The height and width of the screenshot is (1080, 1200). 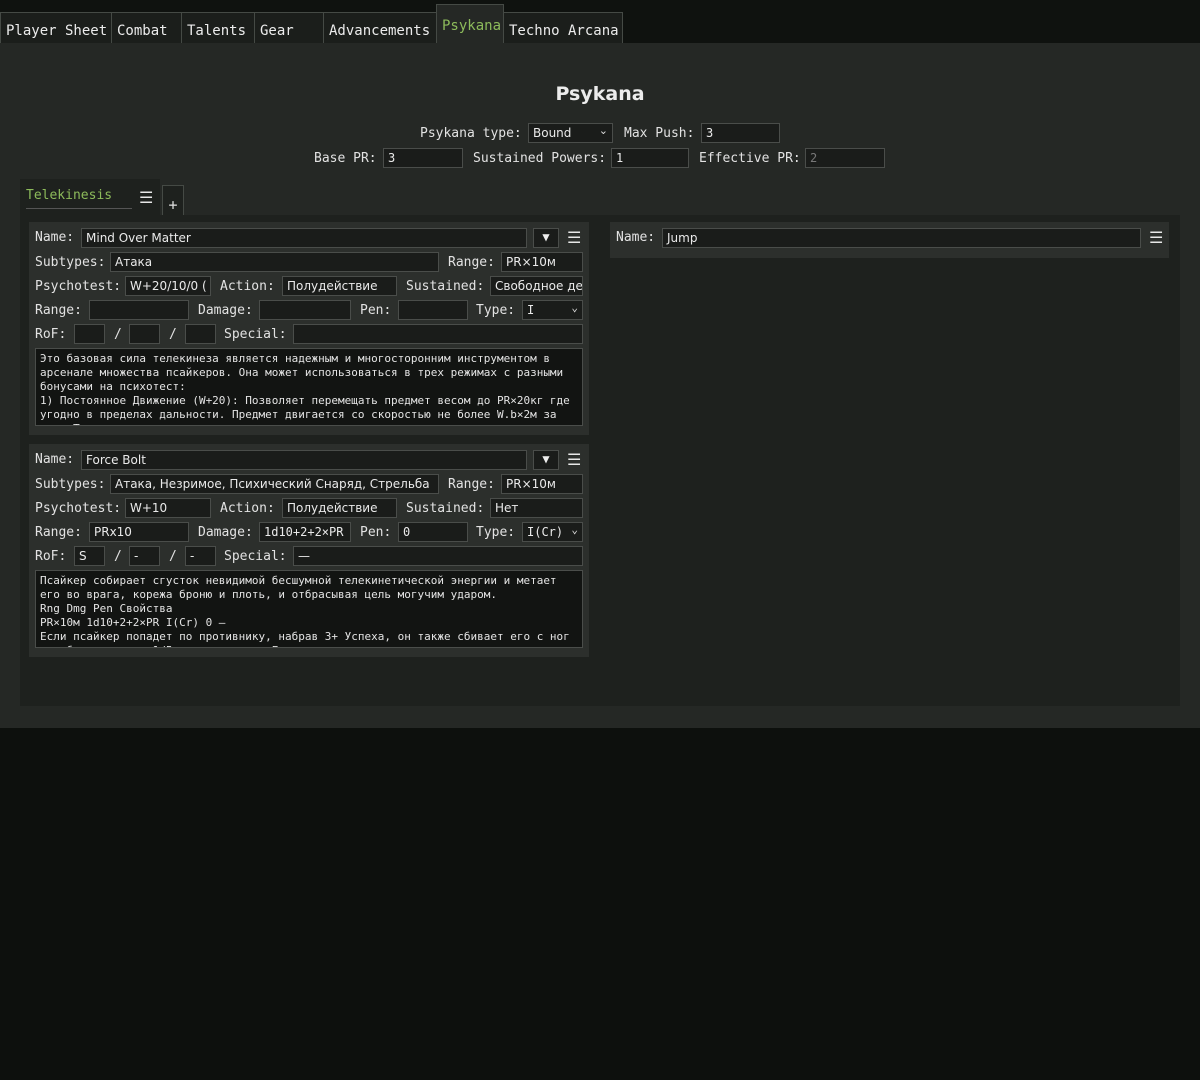 What do you see at coordinates (79, 198) in the screenshot?
I see `discipline-name: Telekinesis` at bounding box center [79, 198].